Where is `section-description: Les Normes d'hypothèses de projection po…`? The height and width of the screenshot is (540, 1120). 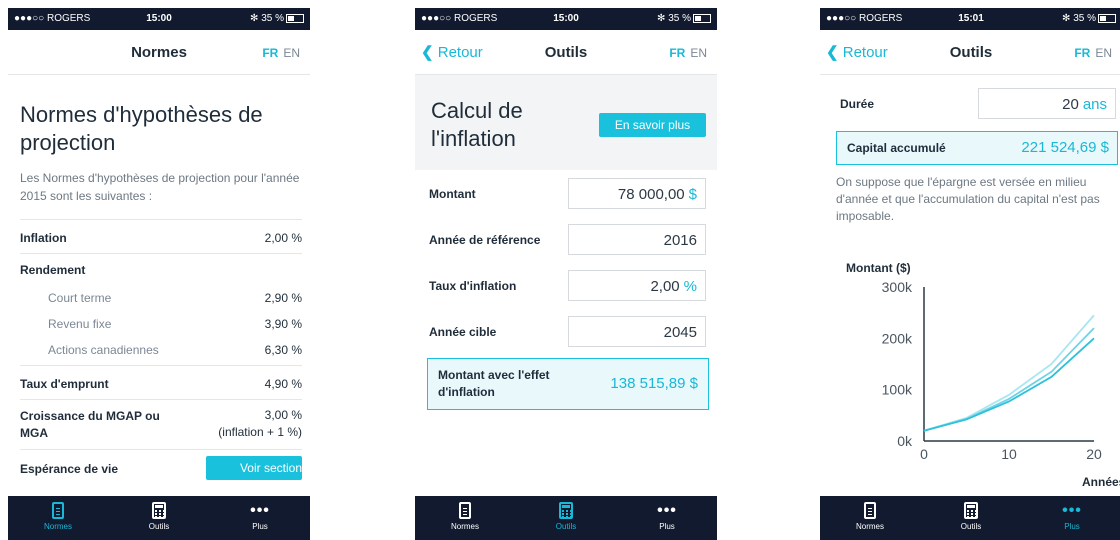 section-description: Les Normes d'hypothèses de projection po… is located at coordinates (160, 187).